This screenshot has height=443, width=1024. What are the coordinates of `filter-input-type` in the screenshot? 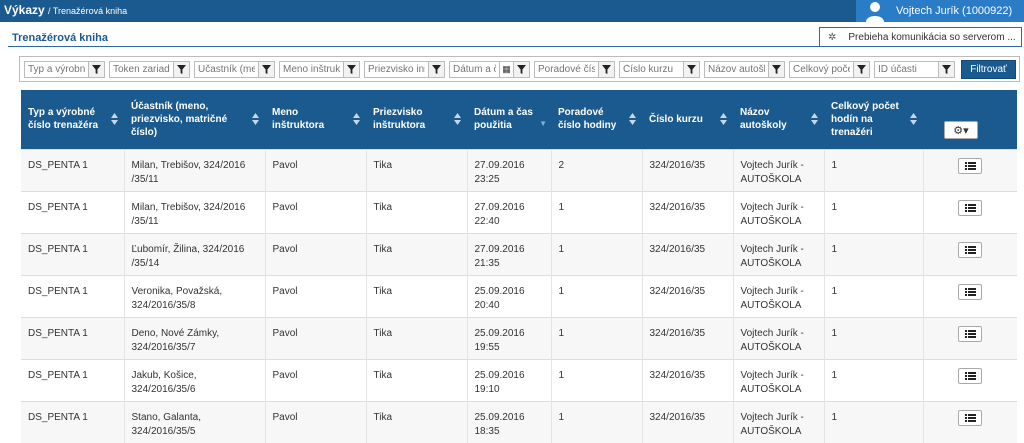 It's located at (56, 69).